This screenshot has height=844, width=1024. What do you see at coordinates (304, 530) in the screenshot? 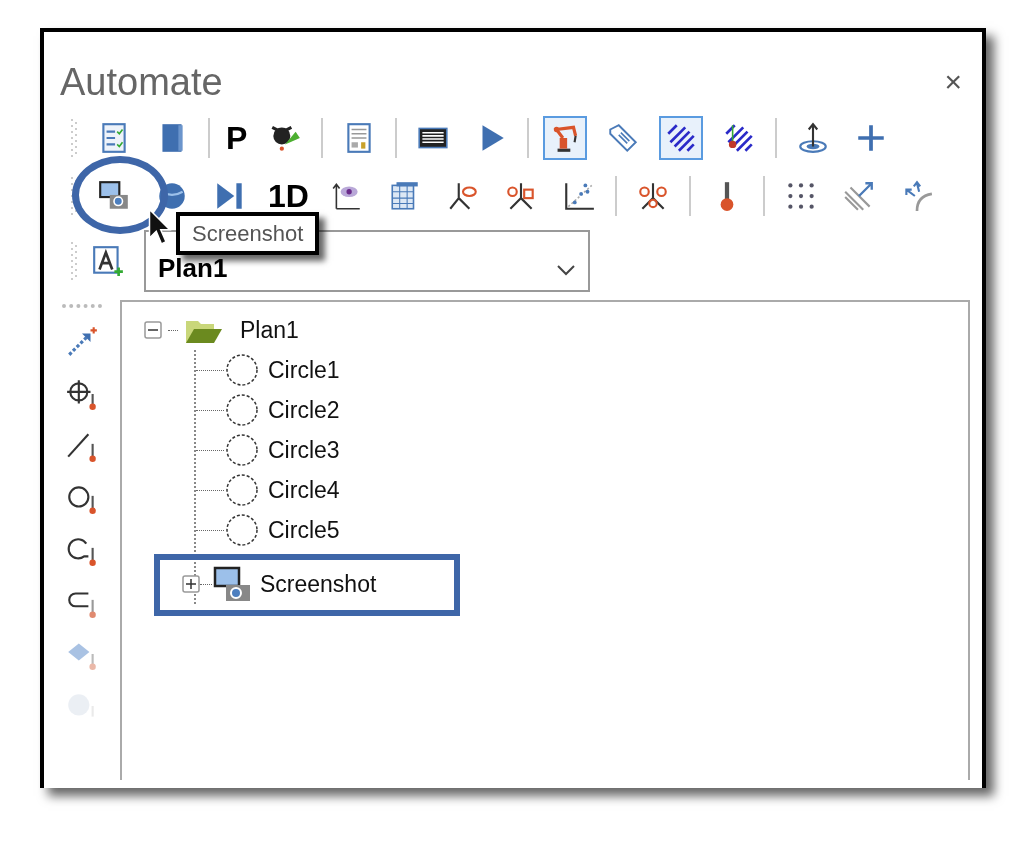
I see `tree-item: Circle5` at bounding box center [304, 530].